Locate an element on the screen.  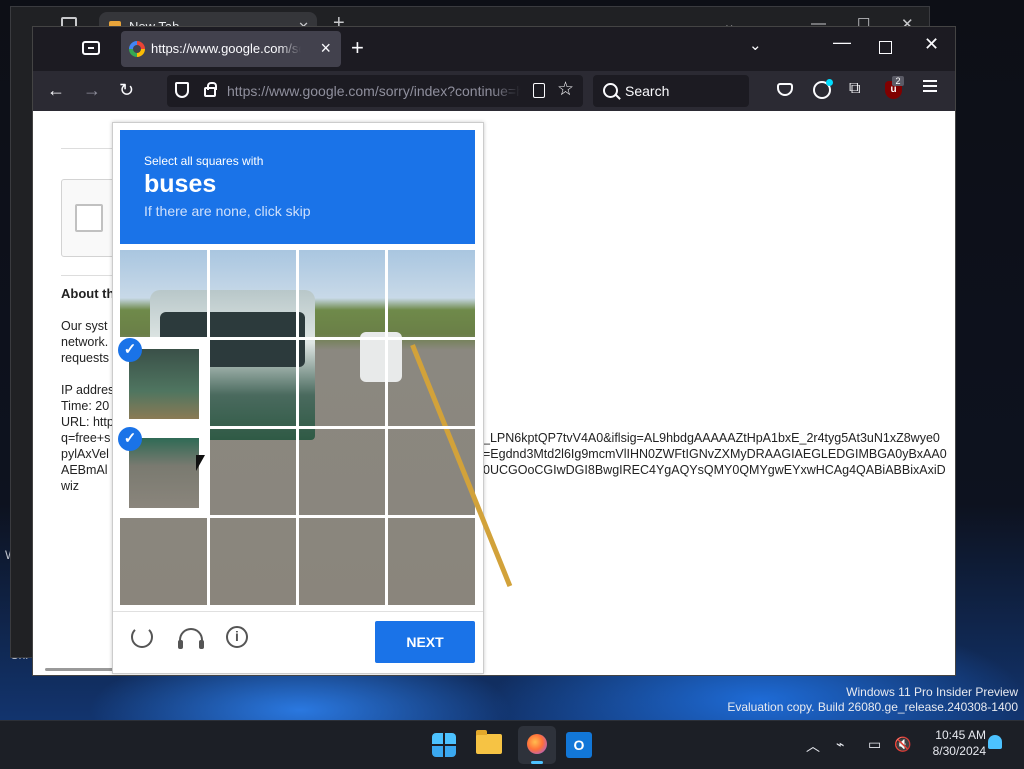
page-text-line: Our syst is located at coordinates (84, 326).